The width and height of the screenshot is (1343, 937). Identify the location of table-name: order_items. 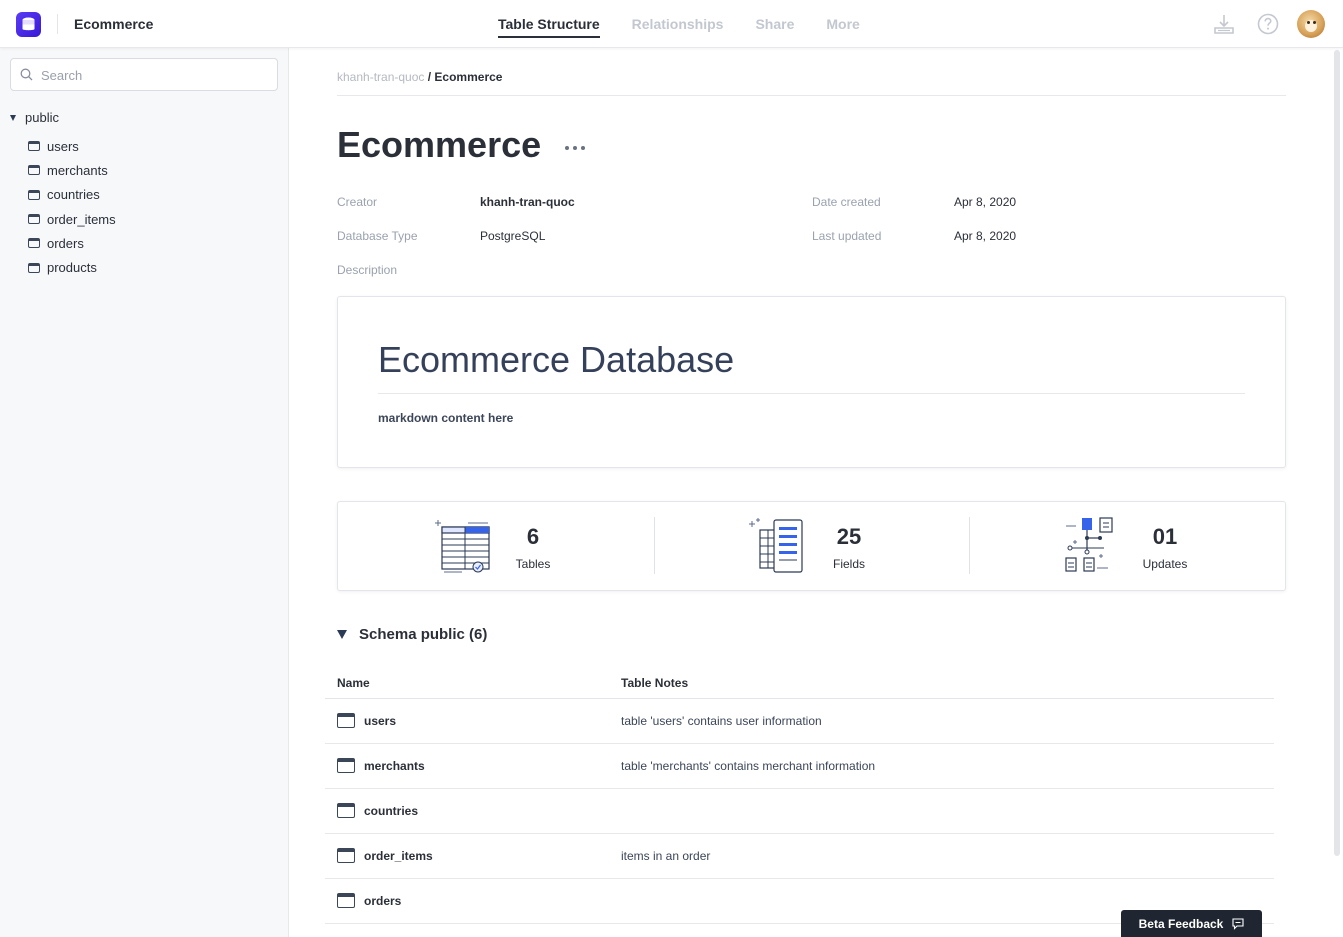
(398, 855).